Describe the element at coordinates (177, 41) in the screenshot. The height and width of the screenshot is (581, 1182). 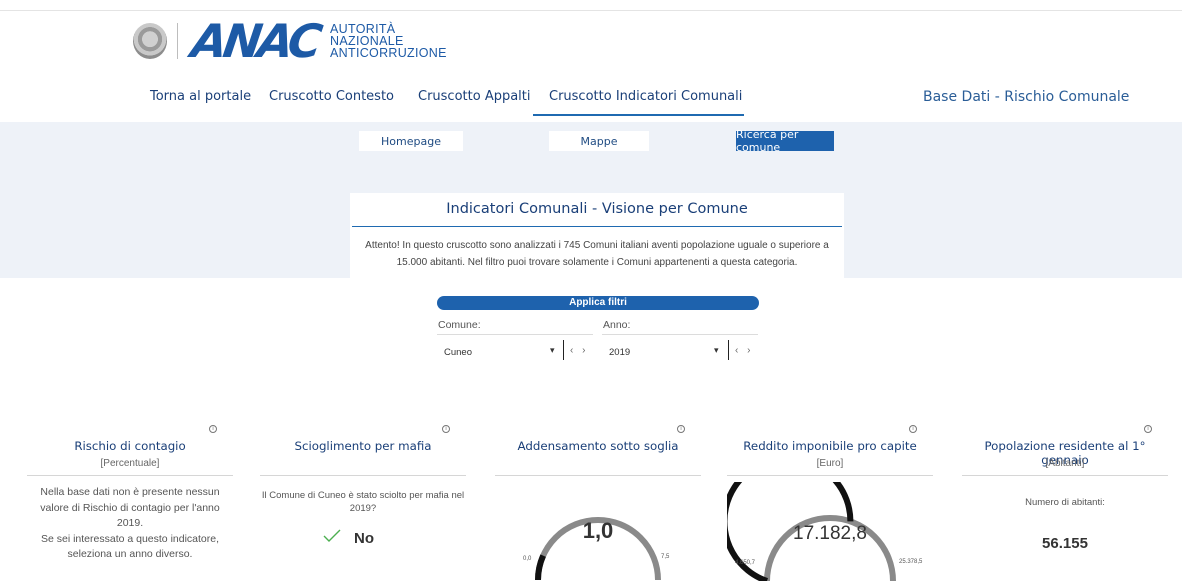
I see `logo-divider` at that location.